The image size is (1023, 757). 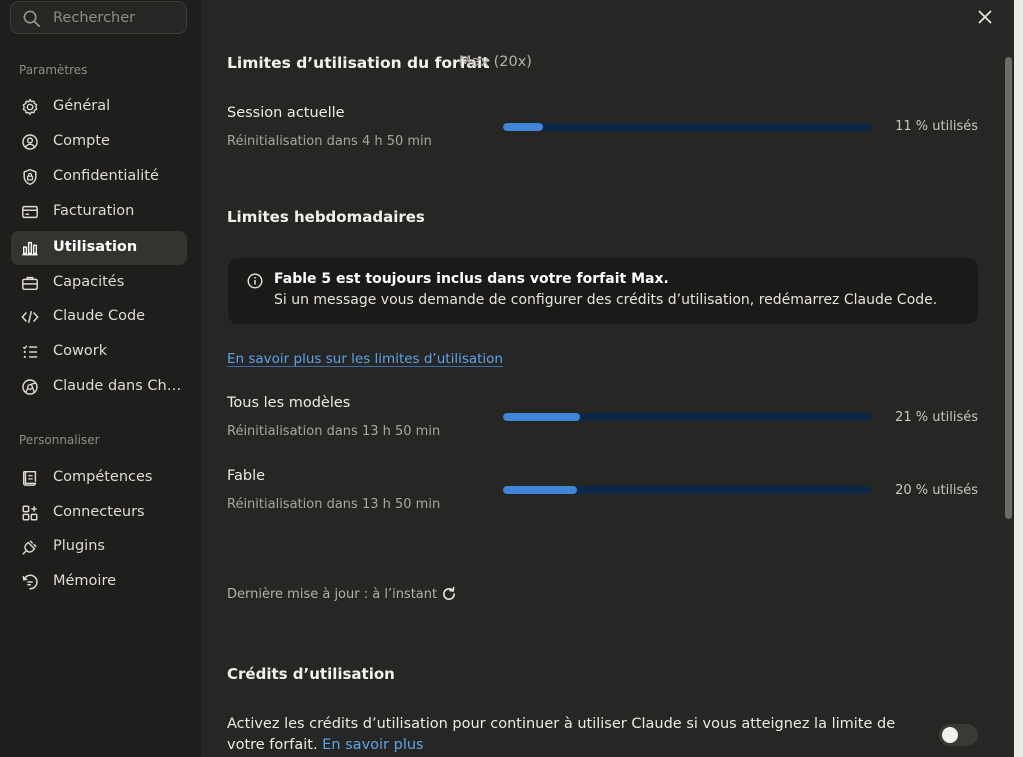 What do you see at coordinates (372, 745) in the screenshot?
I see `credits-learn-more-link: En savoir plus` at bounding box center [372, 745].